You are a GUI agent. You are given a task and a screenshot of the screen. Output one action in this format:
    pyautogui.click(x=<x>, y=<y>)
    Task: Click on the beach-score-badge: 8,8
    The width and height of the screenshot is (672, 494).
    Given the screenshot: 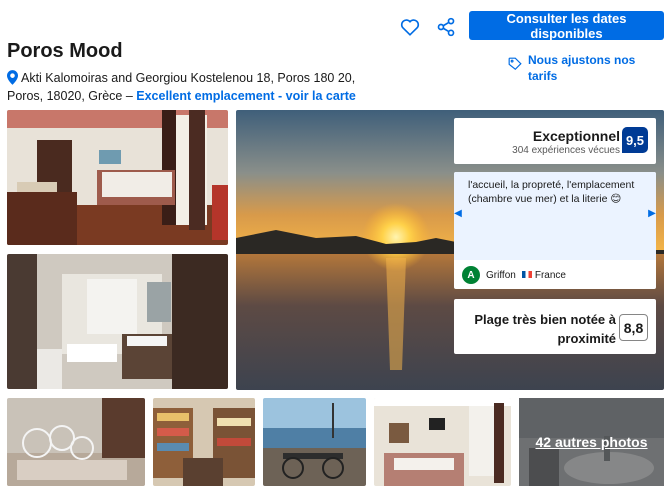 What is the action you would take?
    pyautogui.click(x=633, y=327)
    